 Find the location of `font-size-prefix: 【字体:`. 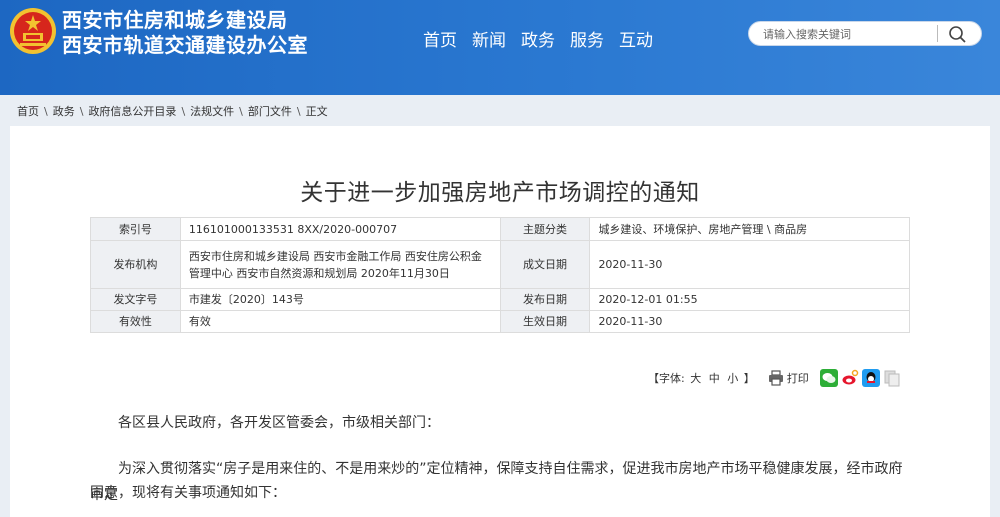

font-size-prefix: 【字体: is located at coordinates (666, 378).